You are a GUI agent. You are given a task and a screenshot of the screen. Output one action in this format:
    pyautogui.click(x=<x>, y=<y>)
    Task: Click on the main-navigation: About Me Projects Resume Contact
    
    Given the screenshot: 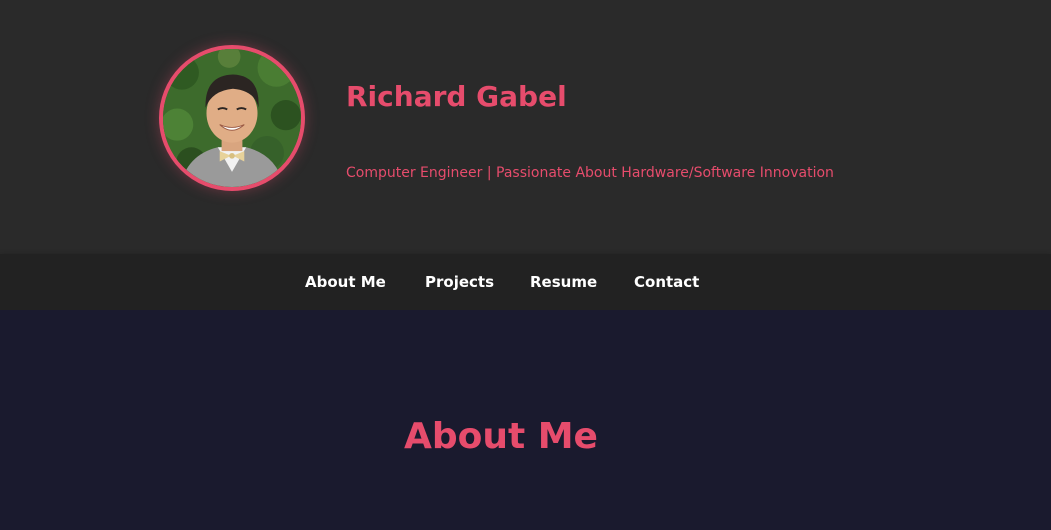 What is the action you would take?
    pyautogui.click(x=525, y=282)
    